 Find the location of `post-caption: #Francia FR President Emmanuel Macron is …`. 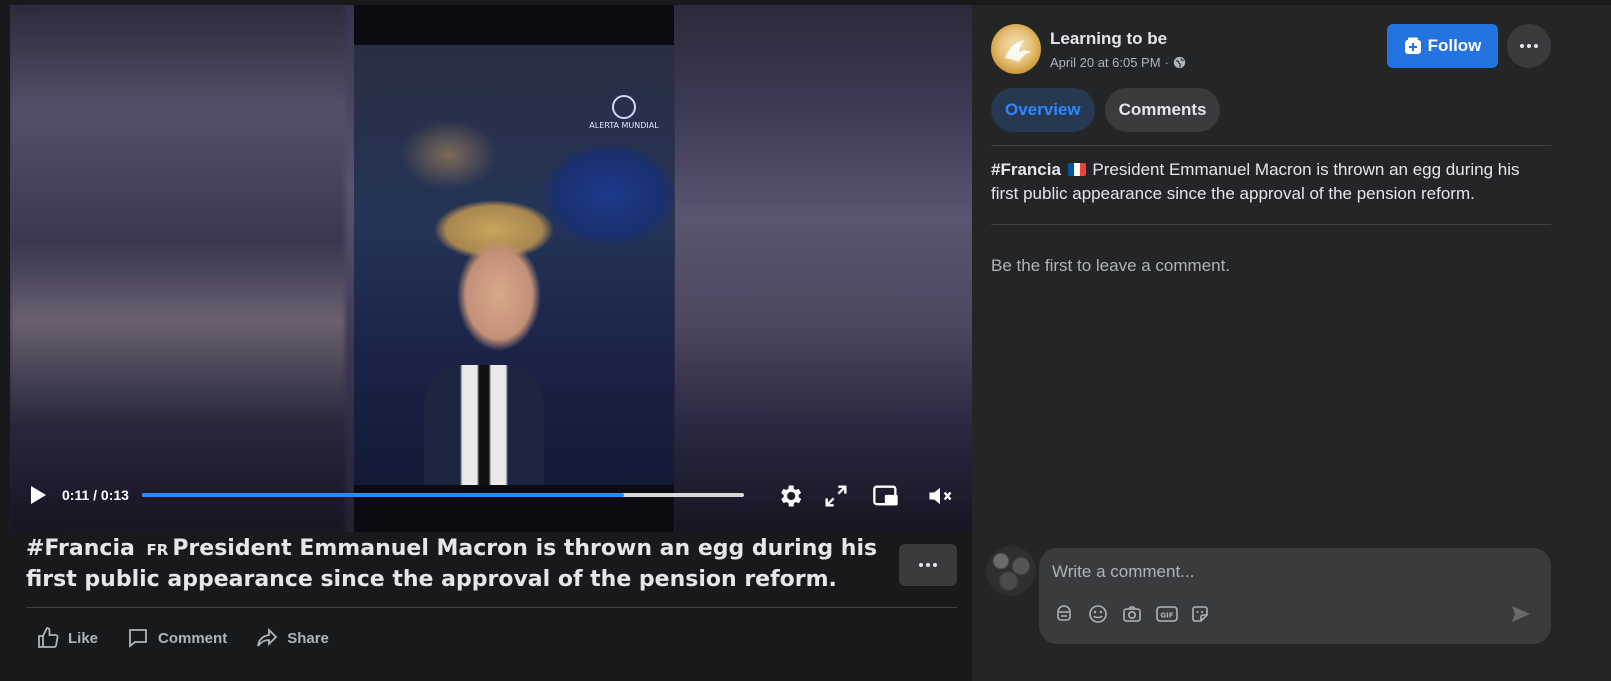

post-caption: #Francia FR President Emmanuel Macron is … is located at coordinates (456, 564).